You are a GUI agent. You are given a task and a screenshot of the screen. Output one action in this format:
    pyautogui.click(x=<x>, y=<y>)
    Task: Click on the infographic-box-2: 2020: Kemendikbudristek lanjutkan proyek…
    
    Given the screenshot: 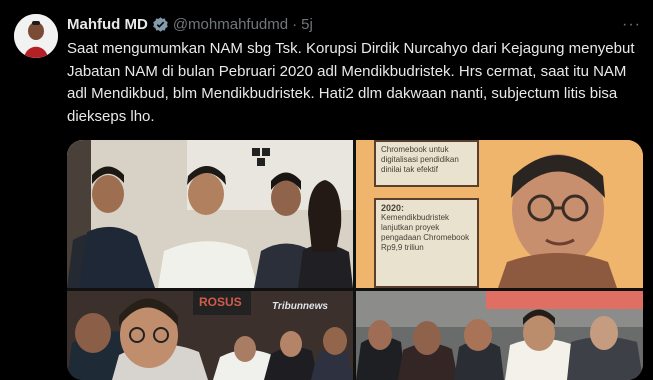 What is the action you would take?
    pyautogui.click(x=426, y=243)
    